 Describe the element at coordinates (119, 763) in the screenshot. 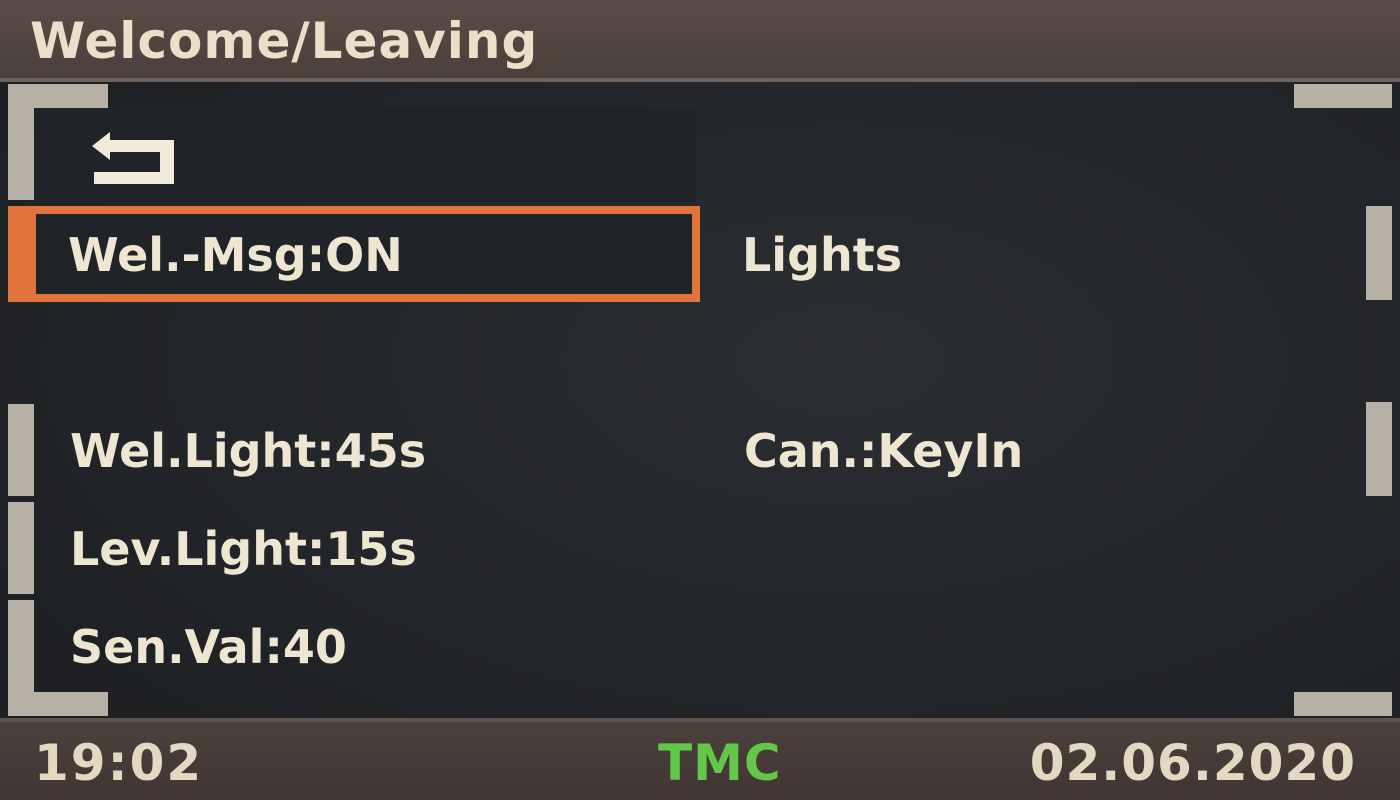

I see `status-time: 19:02` at that location.